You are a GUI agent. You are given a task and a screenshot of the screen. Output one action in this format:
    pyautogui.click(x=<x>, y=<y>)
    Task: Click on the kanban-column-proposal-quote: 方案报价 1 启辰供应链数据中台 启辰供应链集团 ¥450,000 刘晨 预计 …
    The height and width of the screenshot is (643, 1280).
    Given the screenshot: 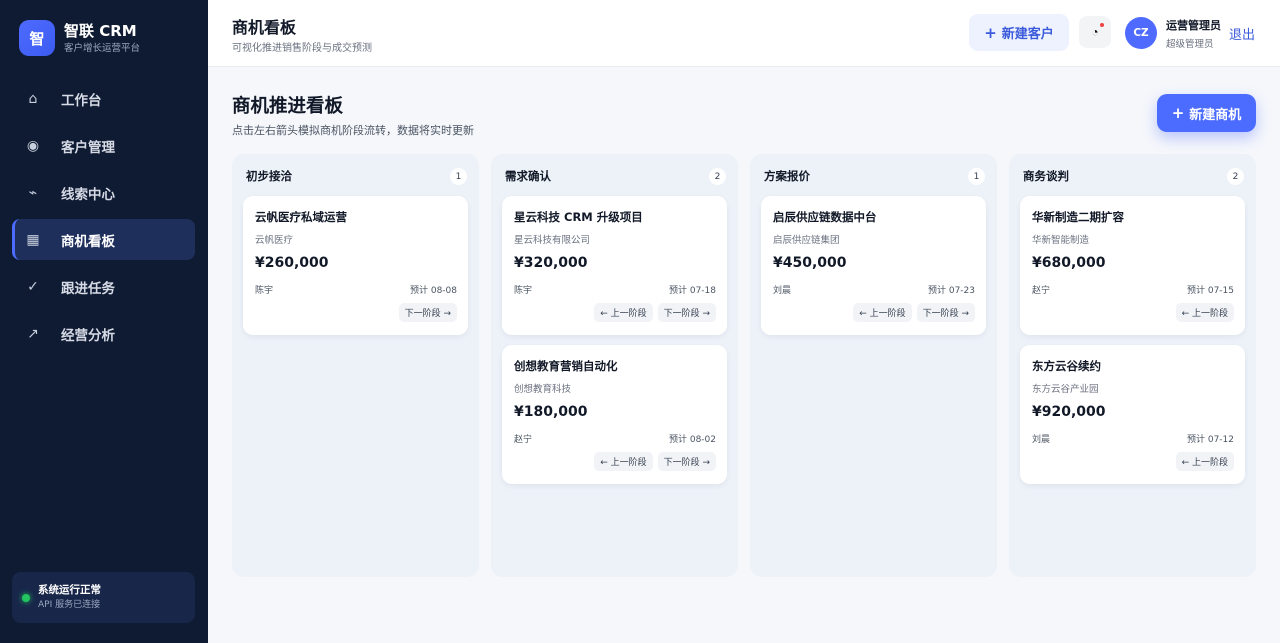 What is the action you would take?
    pyautogui.click(x=873, y=365)
    